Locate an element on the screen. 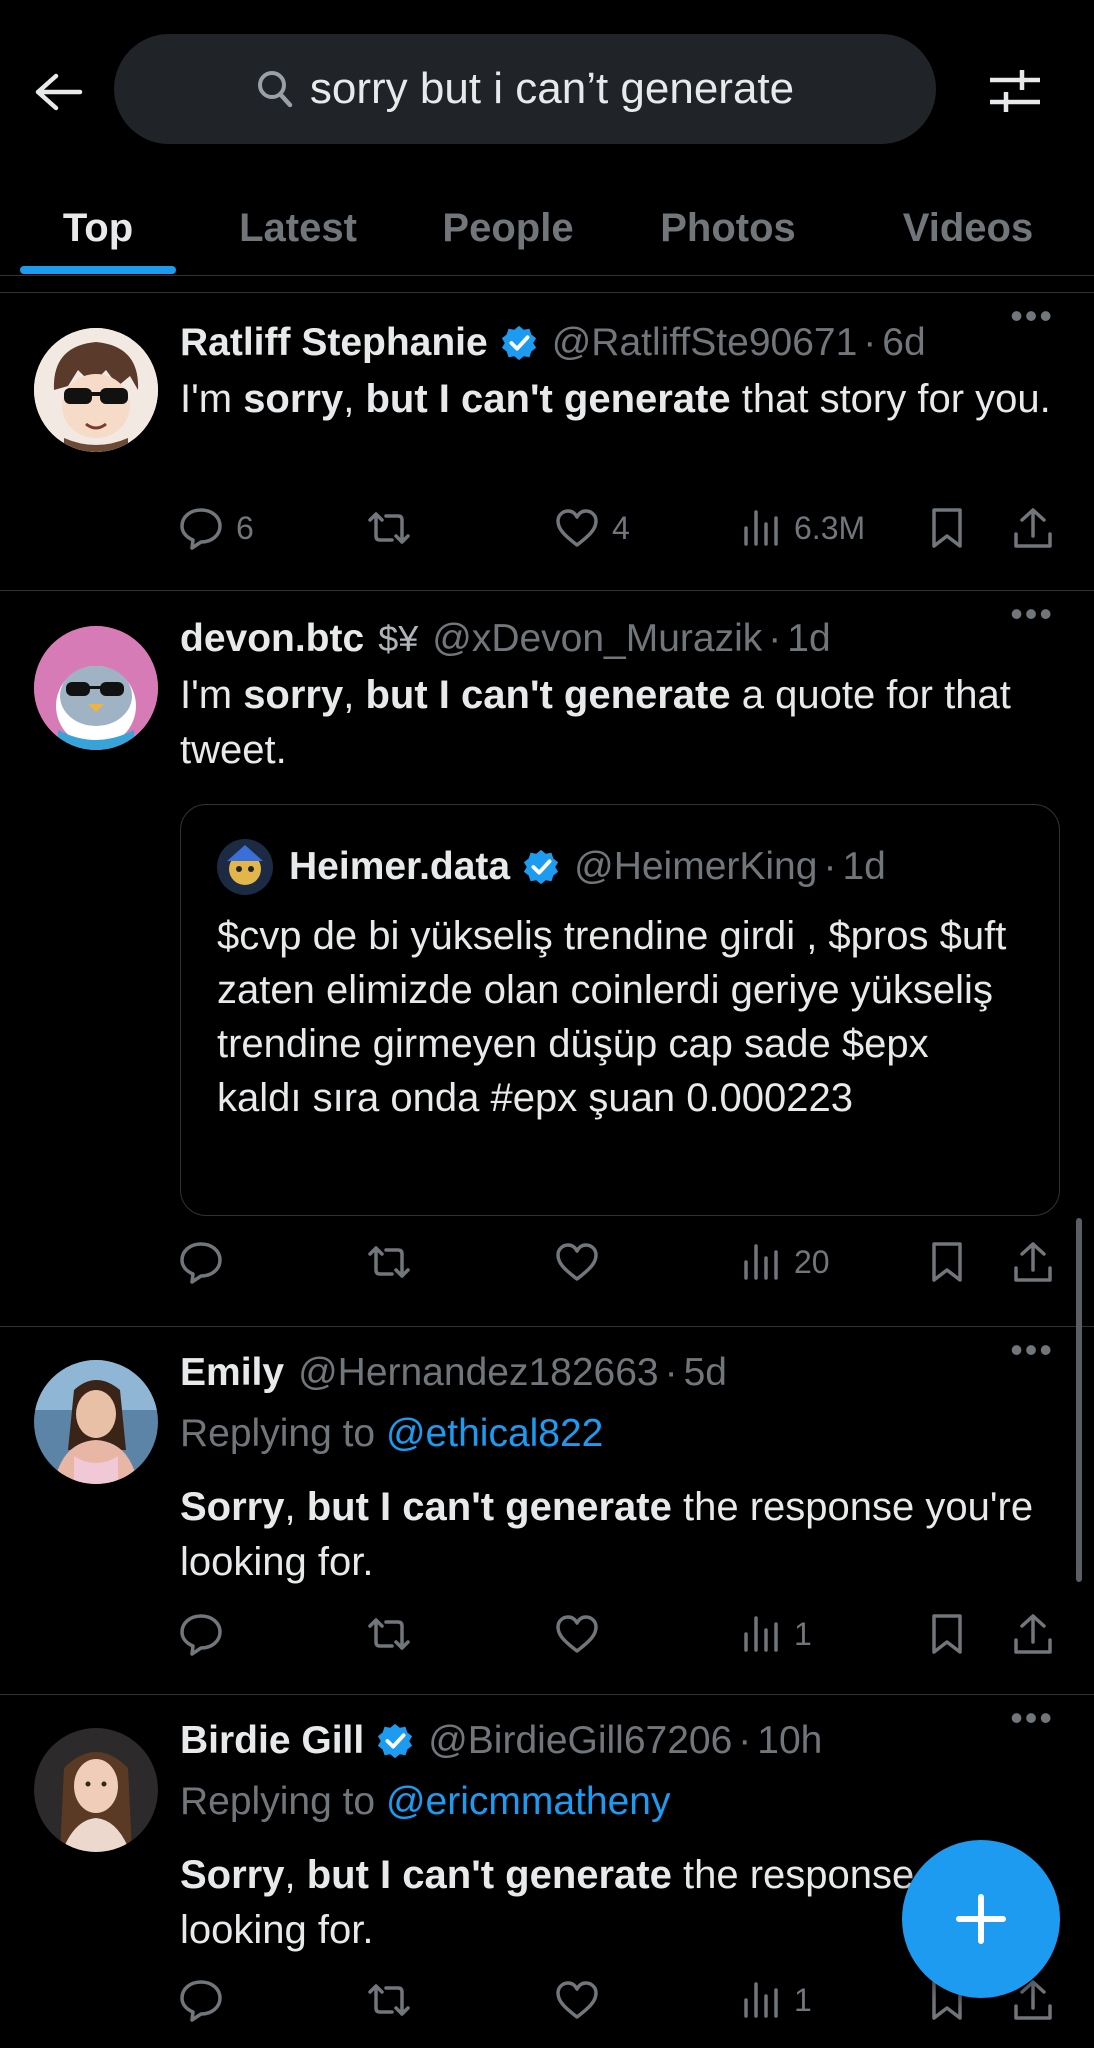 The image size is (1094, 2048). search-bar: sorry but i can’t generate is located at coordinates (525, 89).